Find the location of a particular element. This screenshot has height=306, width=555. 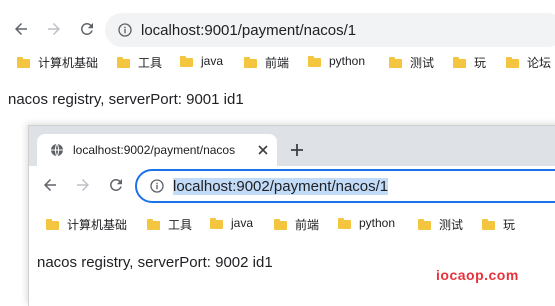

bookmarks-bar: 计算机基础 工具 java 前端 python 测试 玩 is located at coordinates (292, 224).